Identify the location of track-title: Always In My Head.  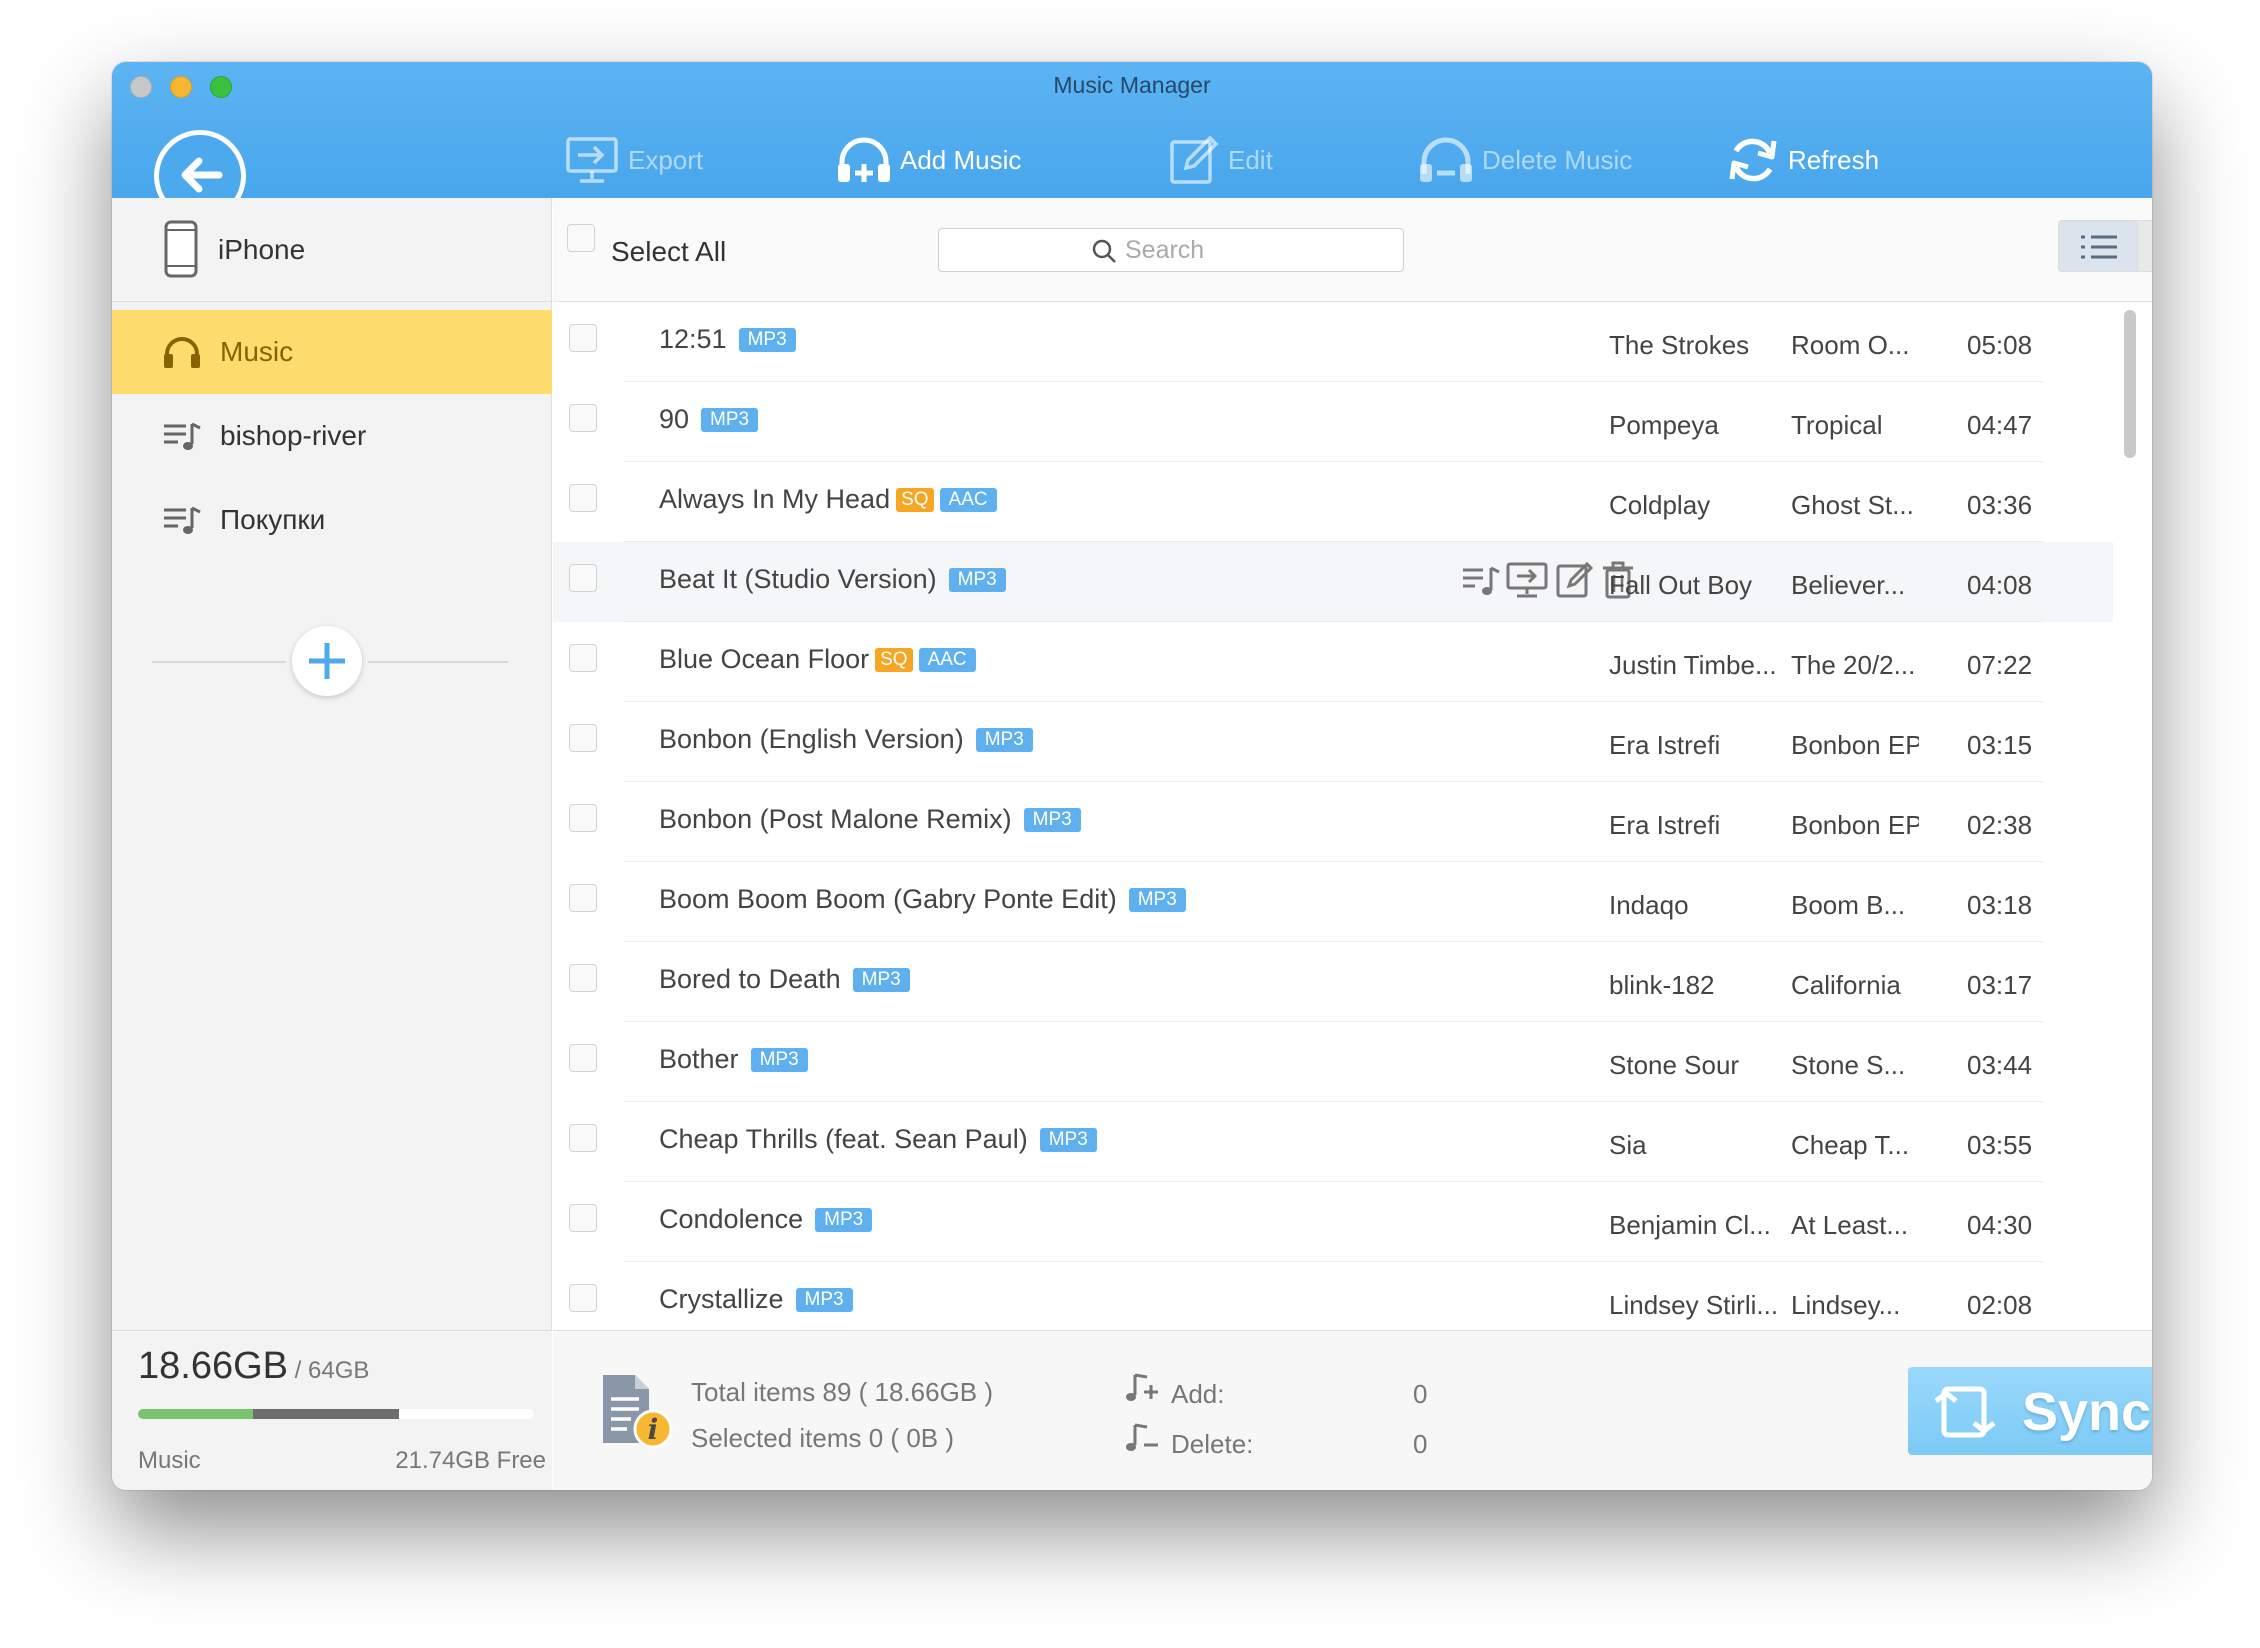
(775, 499).